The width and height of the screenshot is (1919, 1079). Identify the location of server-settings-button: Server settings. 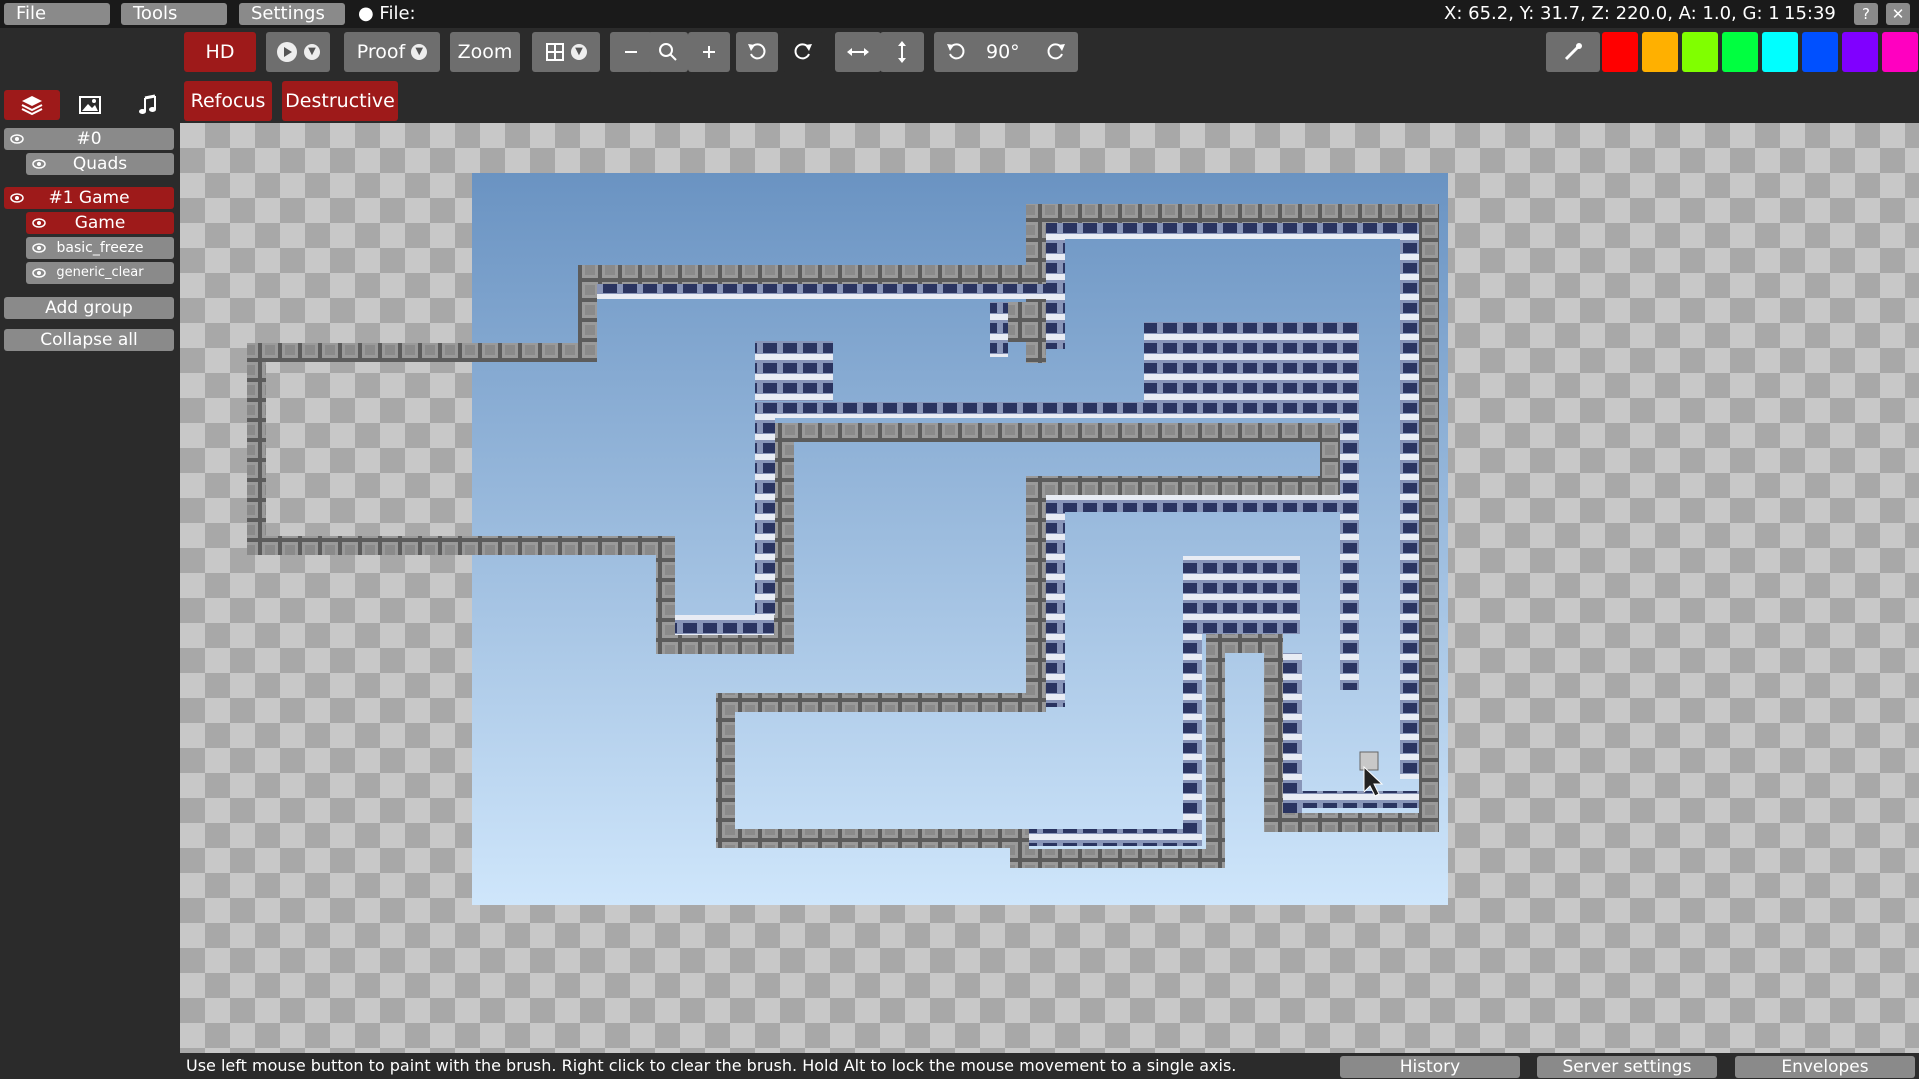
(1627, 1067).